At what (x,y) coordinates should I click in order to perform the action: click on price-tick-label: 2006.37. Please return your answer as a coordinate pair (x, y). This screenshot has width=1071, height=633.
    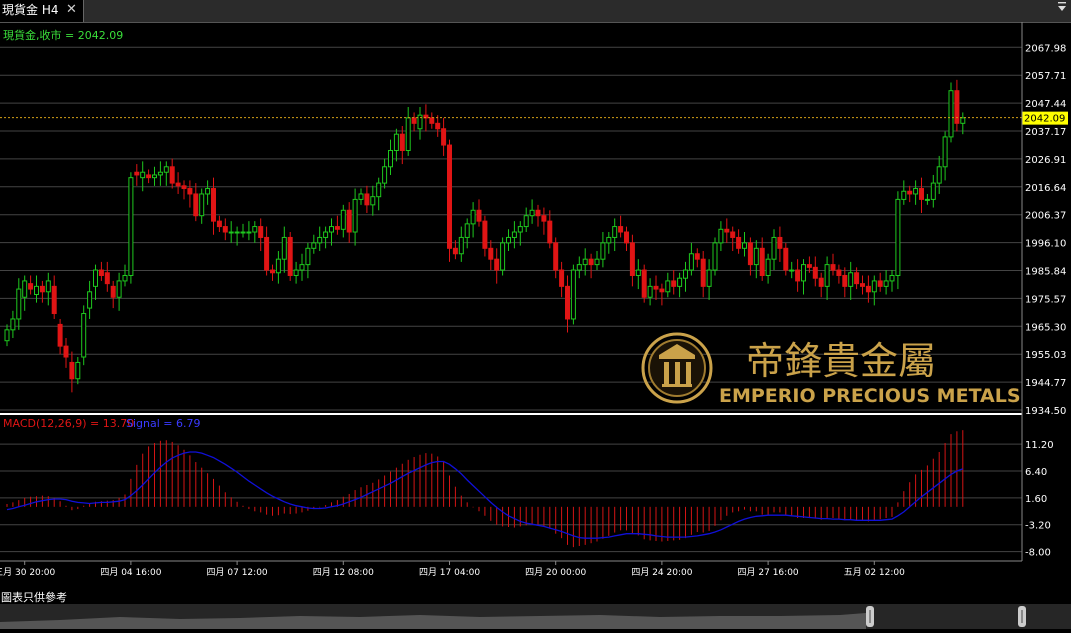
    Looking at the image, I should click on (1045, 216).